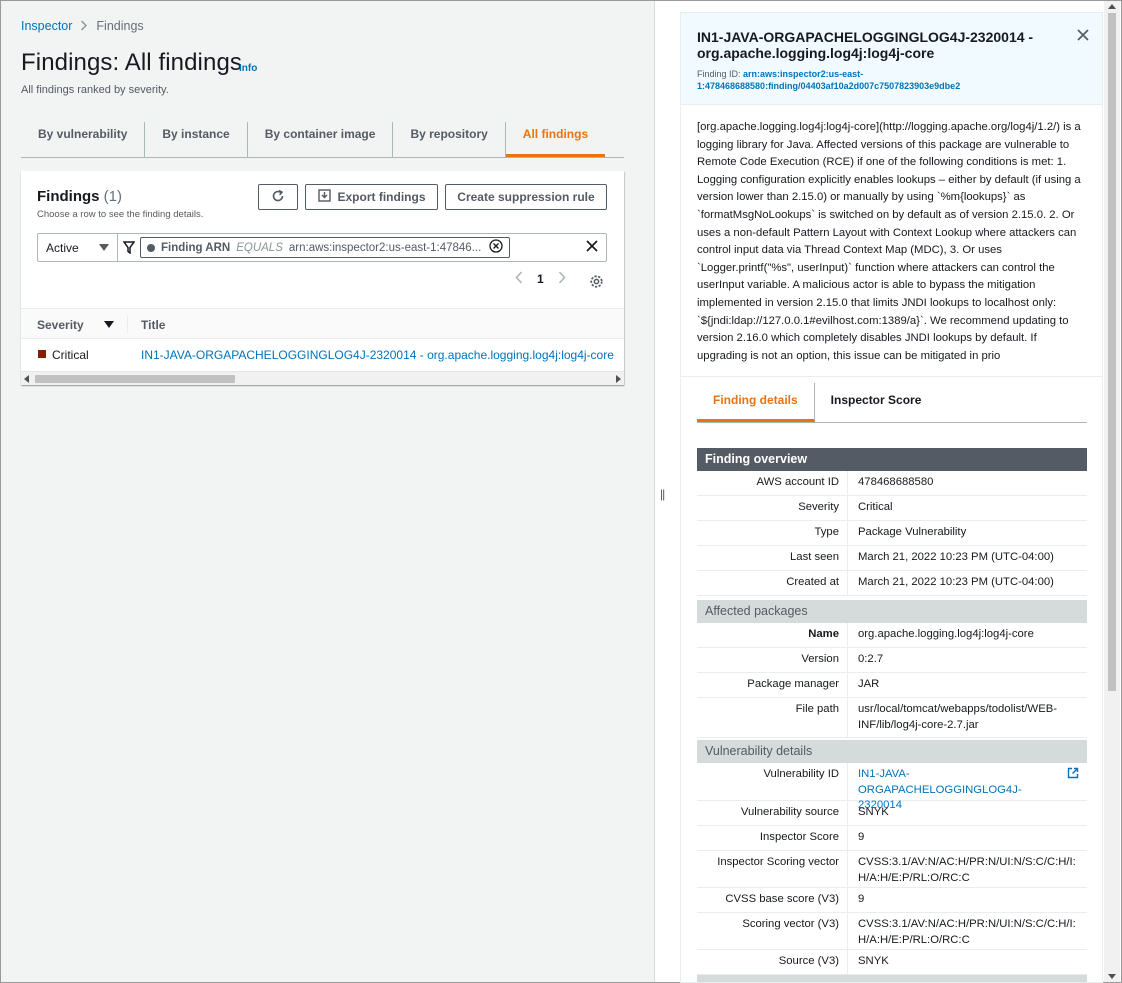 This screenshot has width=1122, height=983. Describe the element at coordinates (967, 787) in the screenshot. I see `vulnerability-id-link: IN1-JAVA-ORGAPACHELOGGINGLOG4J-2320014` at that location.